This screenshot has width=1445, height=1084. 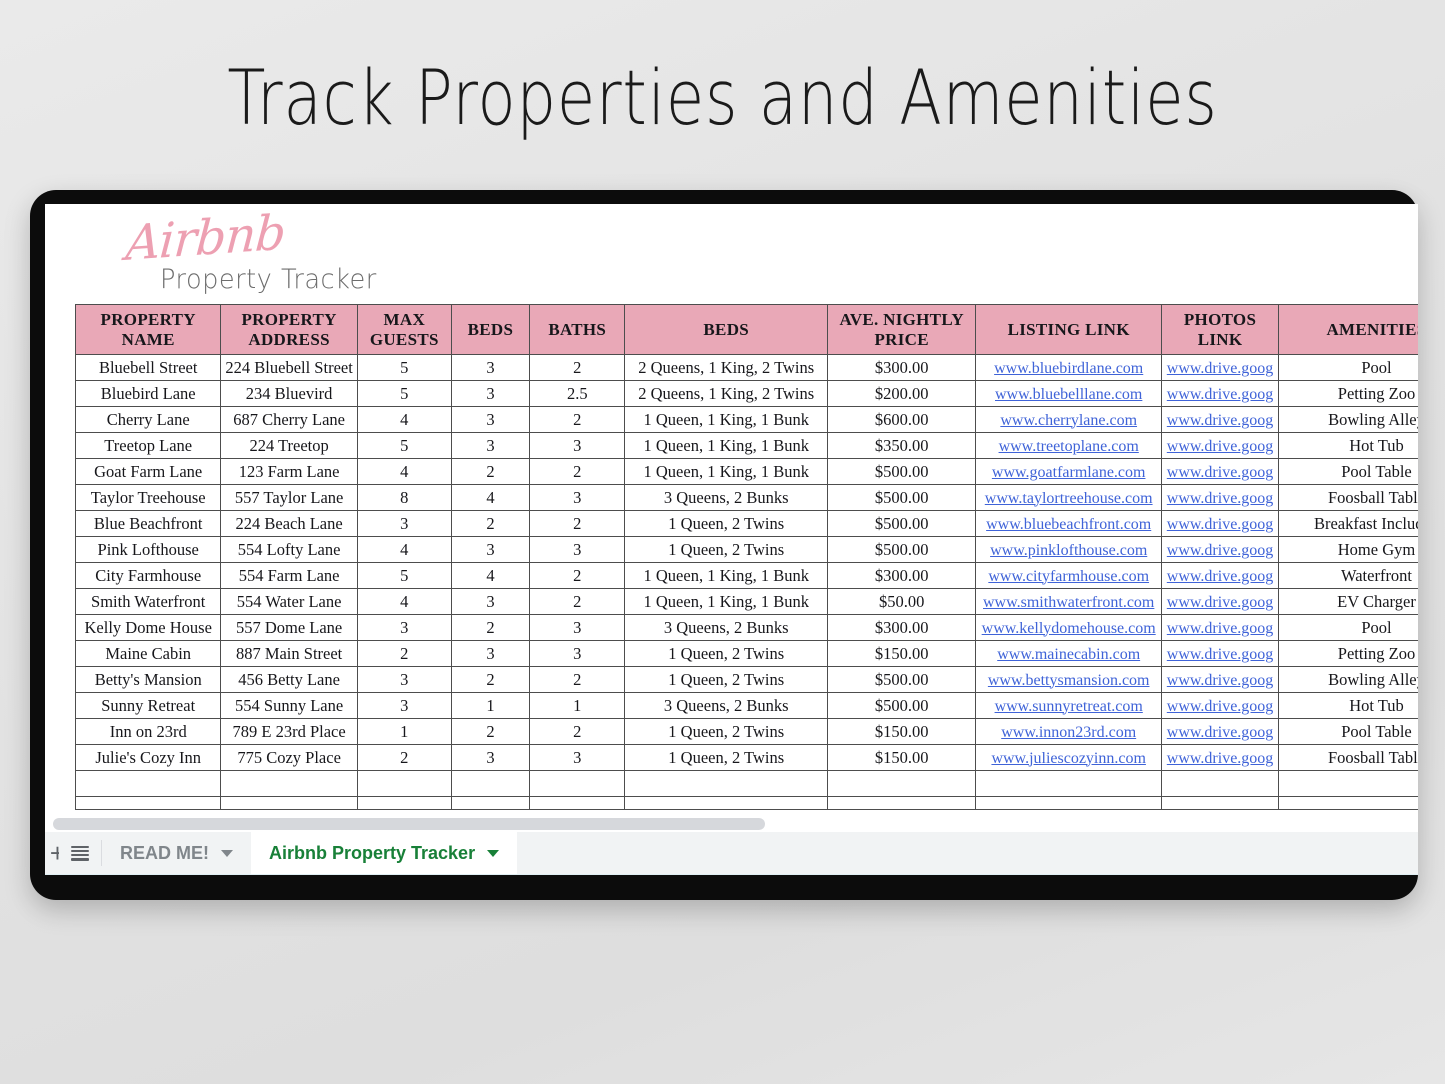 I want to click on cell-listing-link: www.taylortreehouse.com, so click(x=1069, y=497).